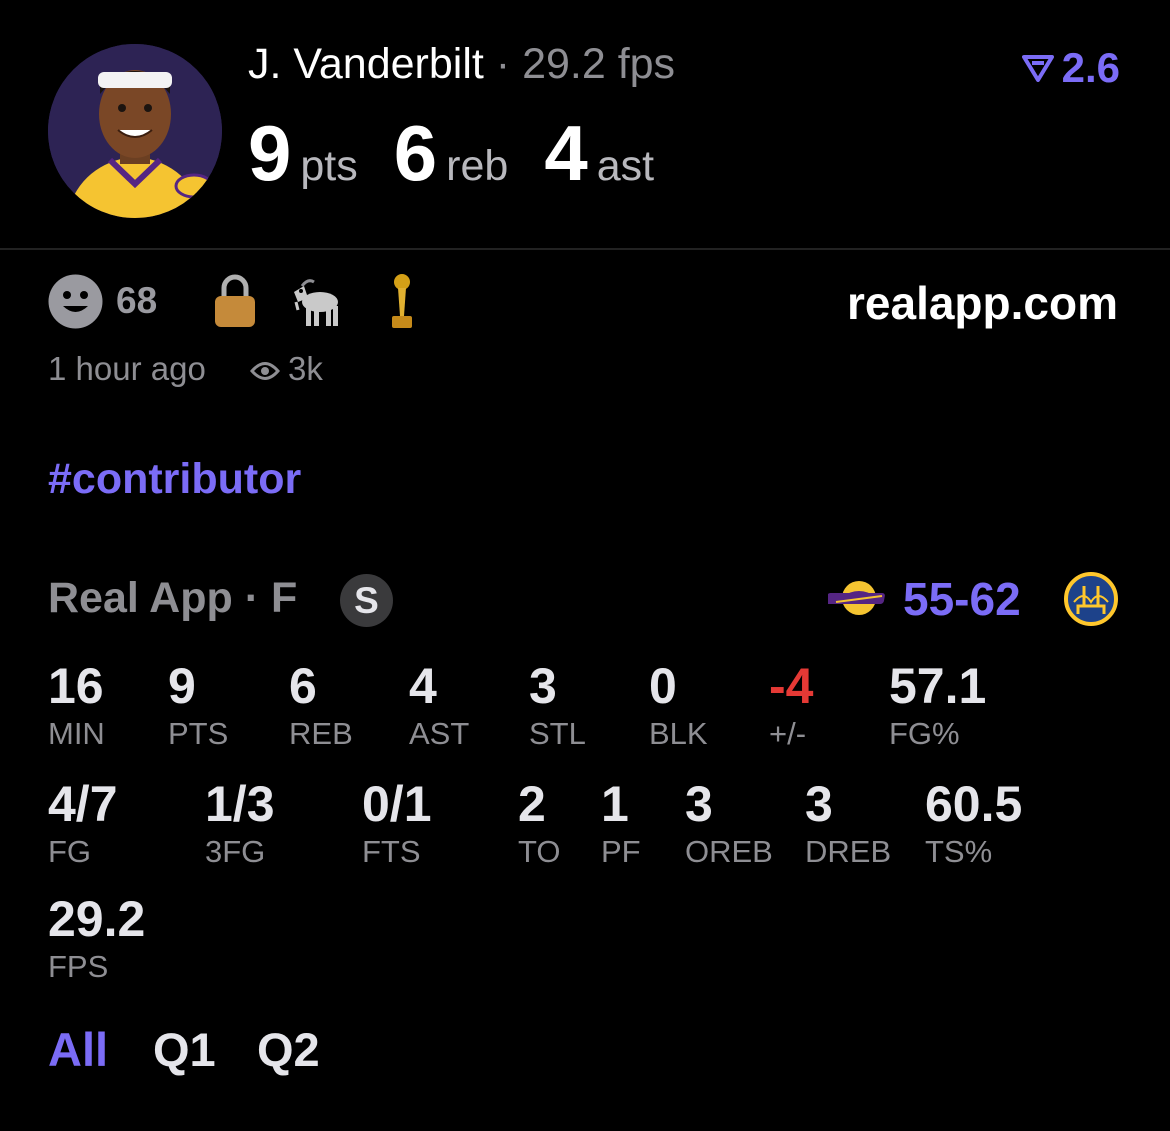 This screenshot has width=1170, height=1131. Describe the element at coordinates (366, 600) in the screenshot. I see `status-badge: S` at that location.